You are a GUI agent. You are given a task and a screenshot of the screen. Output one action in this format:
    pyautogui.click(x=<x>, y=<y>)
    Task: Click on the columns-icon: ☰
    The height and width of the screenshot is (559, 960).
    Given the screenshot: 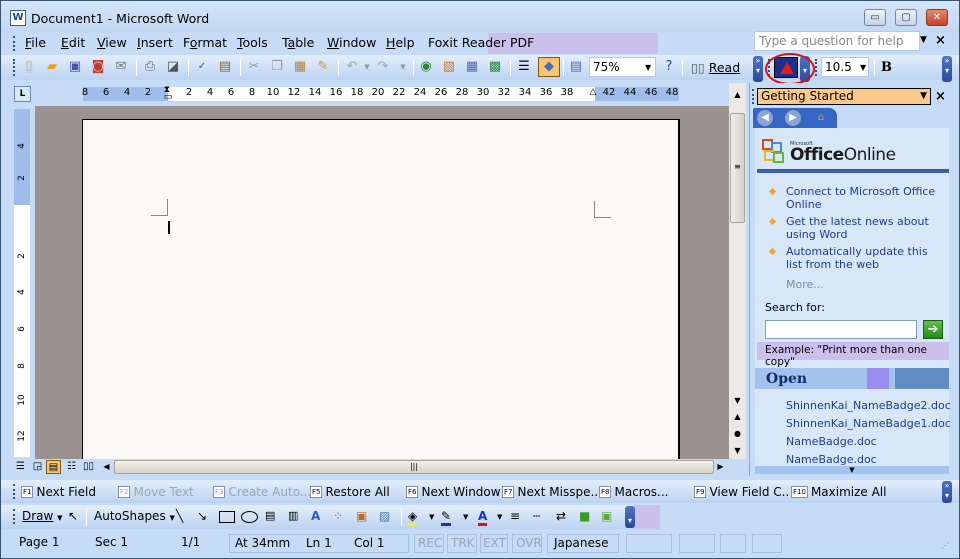 What is the action you would take?
    pyautogui.click(x=524, y=67)
    